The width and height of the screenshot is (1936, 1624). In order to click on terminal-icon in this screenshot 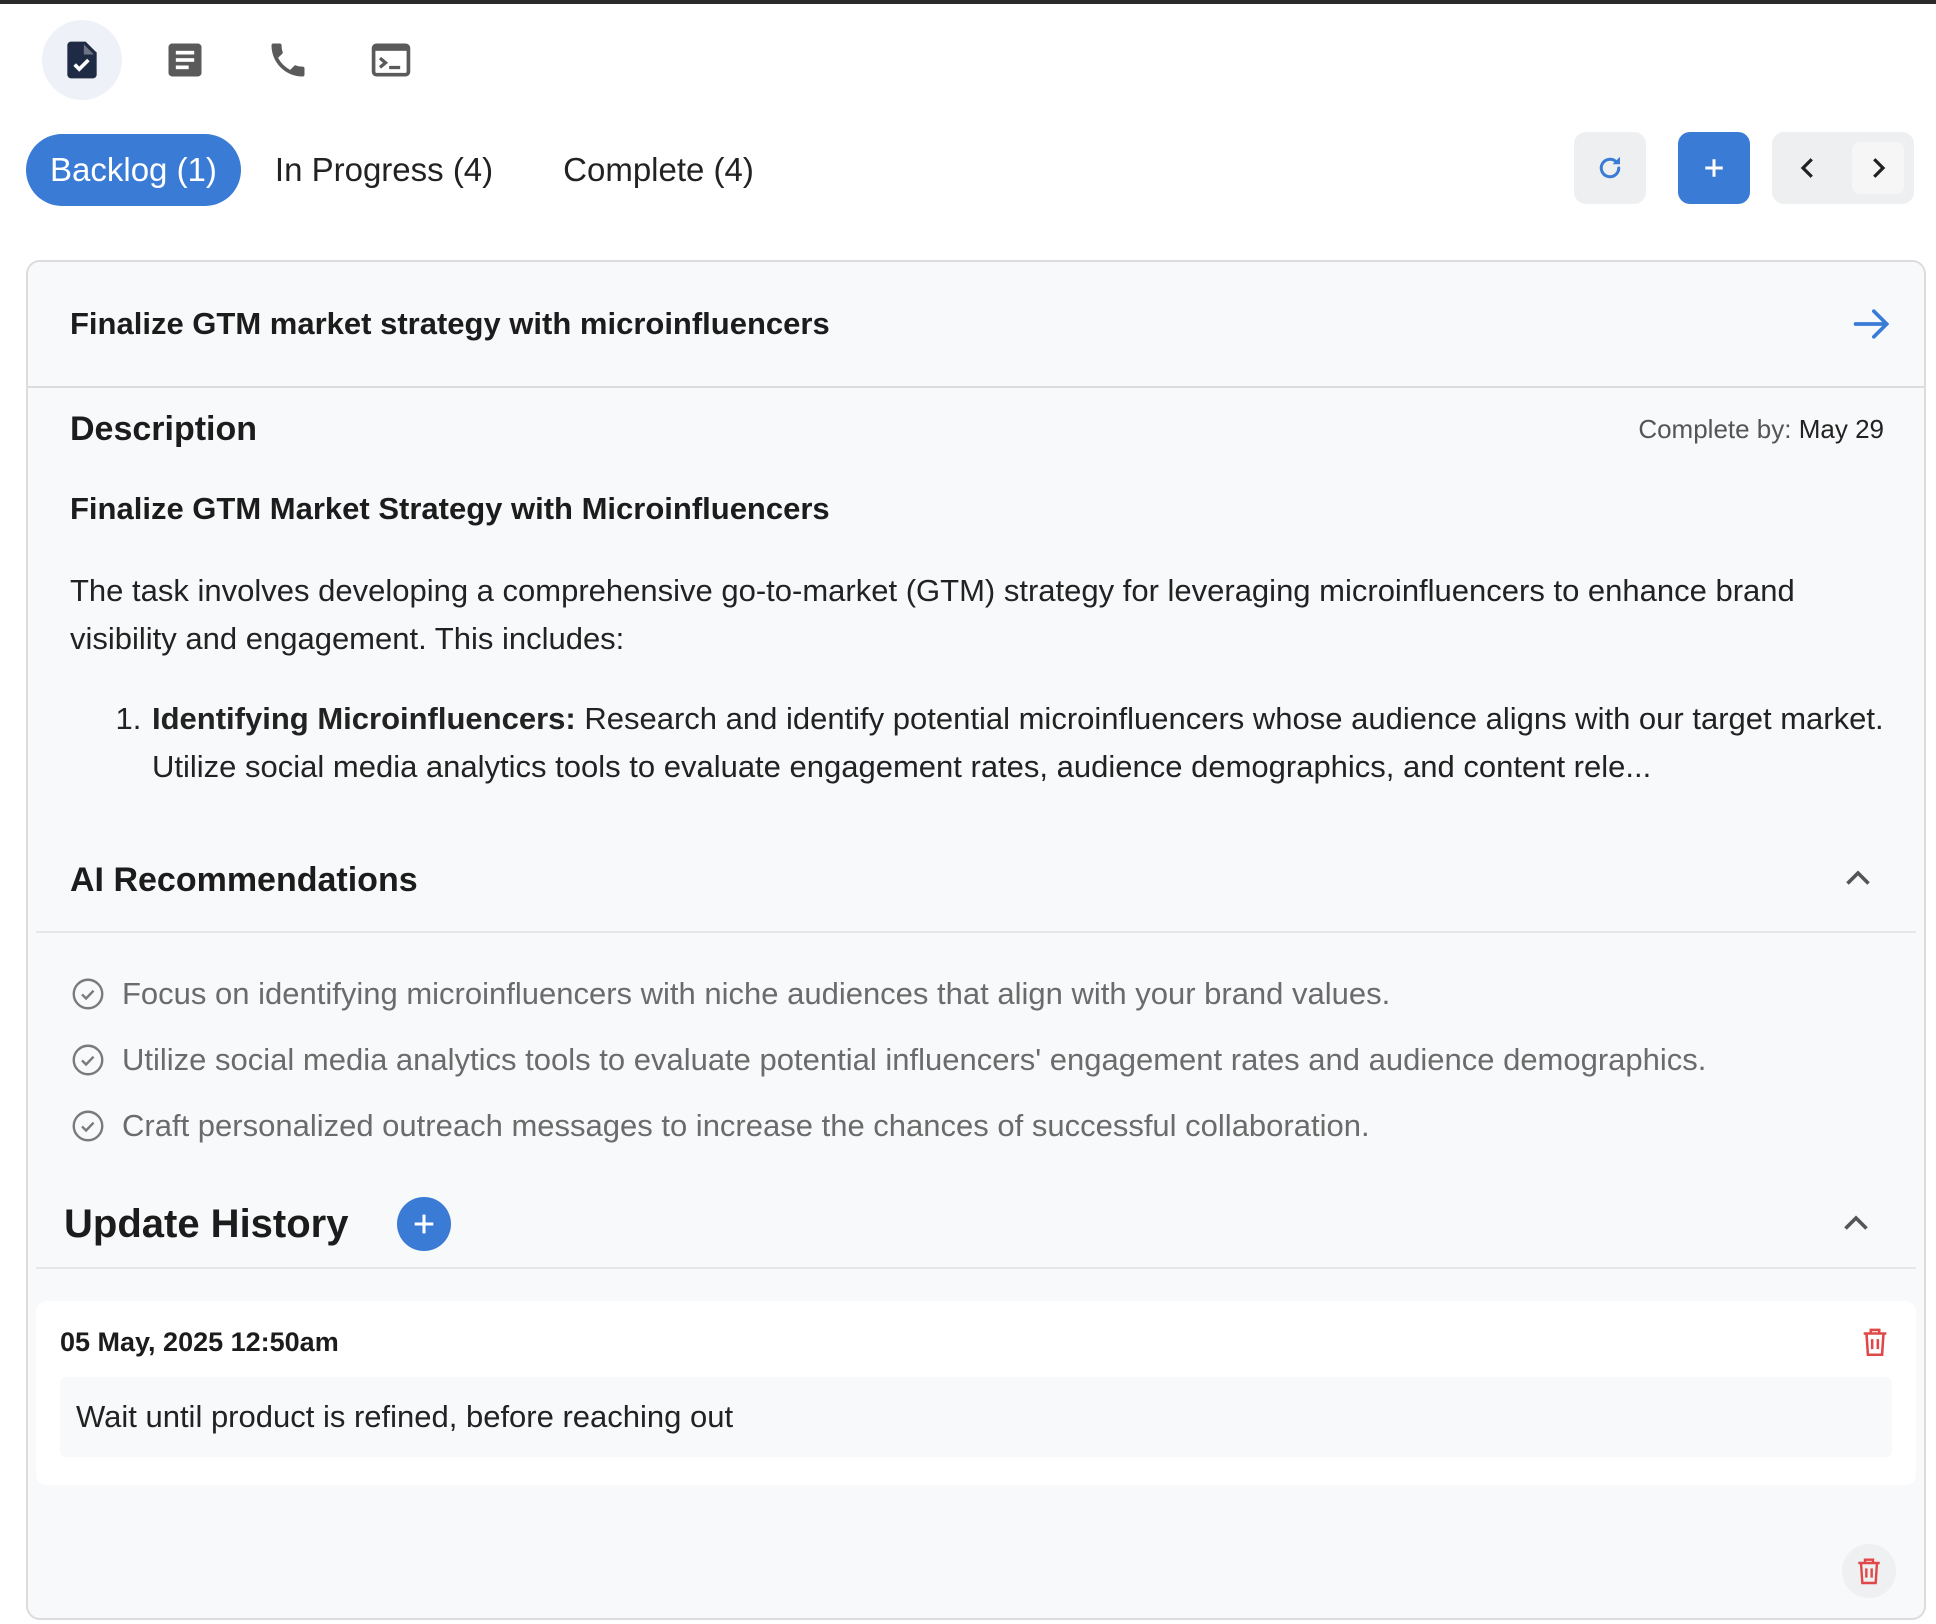, I will do `click(391, 60)`.